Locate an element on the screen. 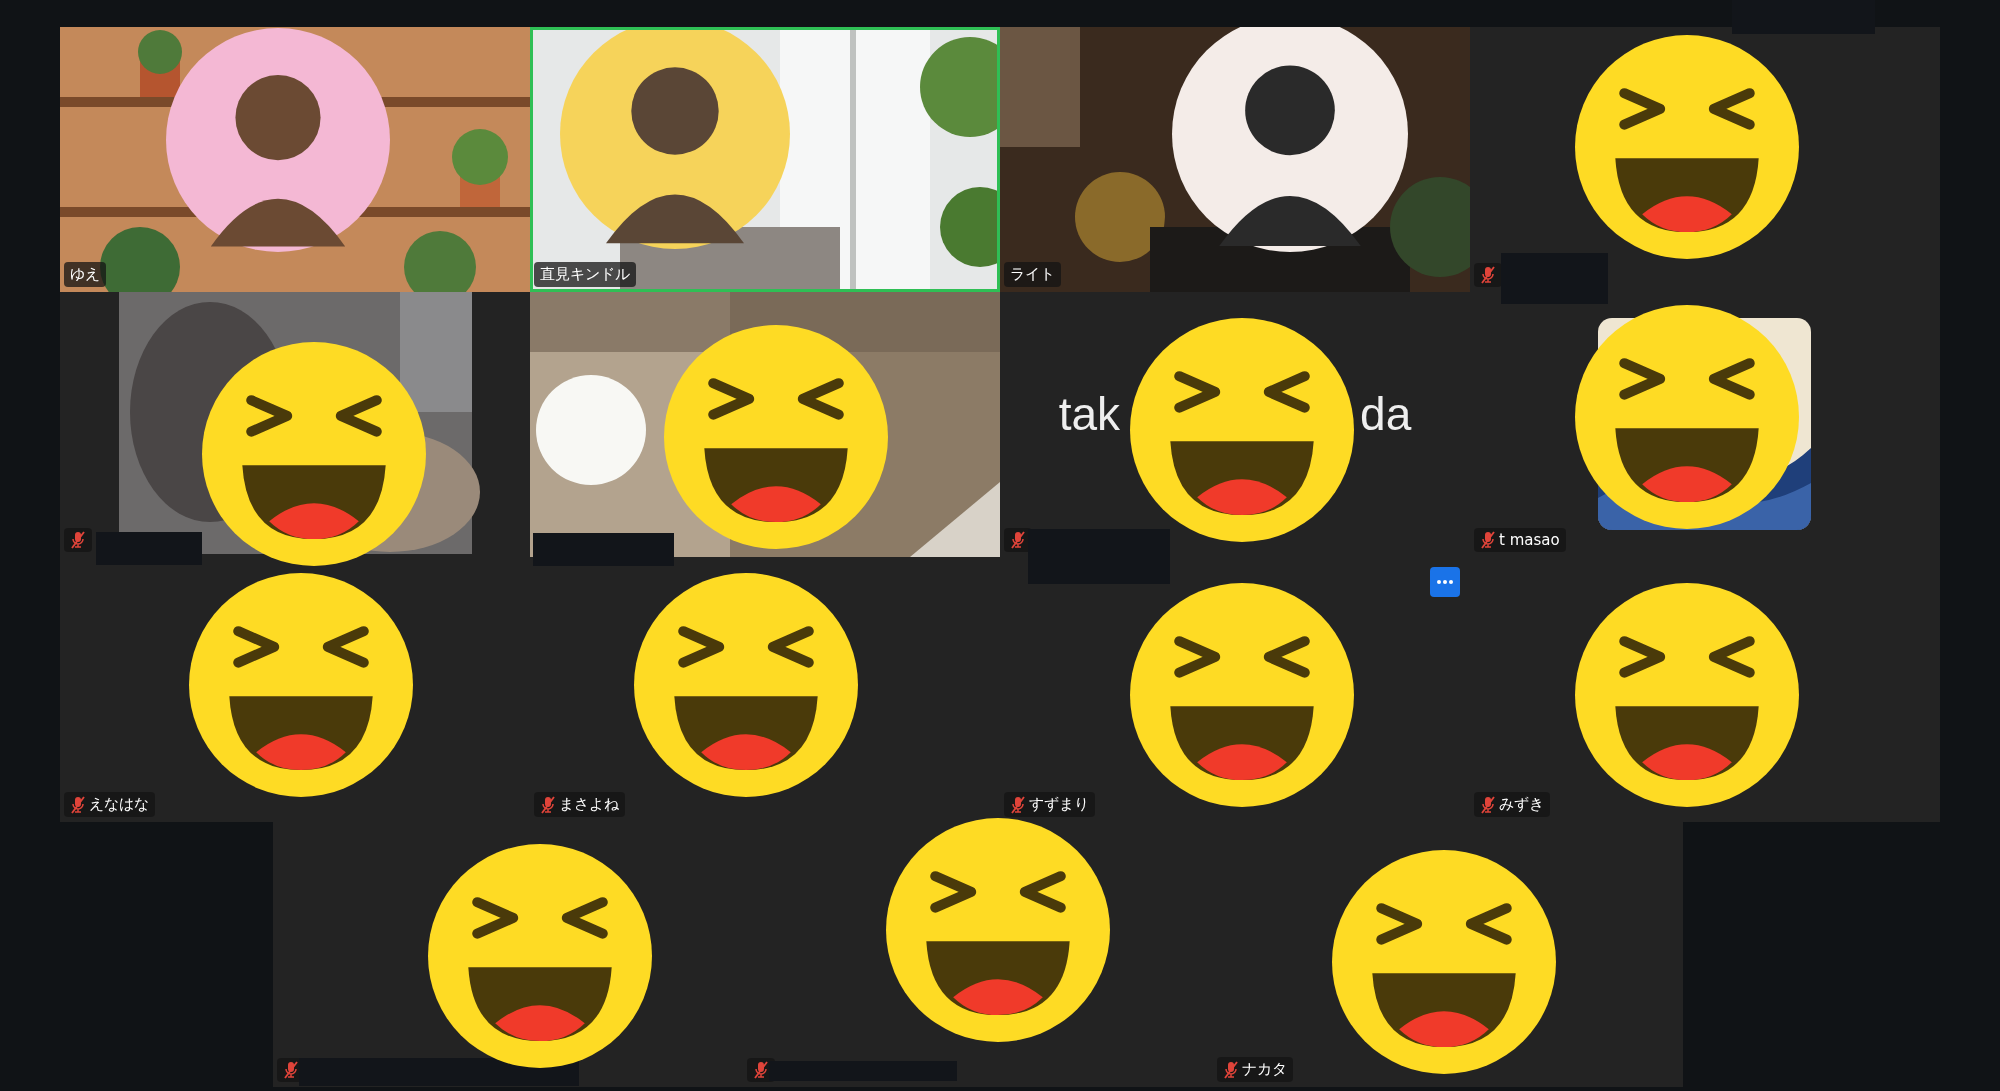 Image resolution: width=2000 pixels, height=1091 pixels. participant-name: t masao is located at coordinates (1529, 540).